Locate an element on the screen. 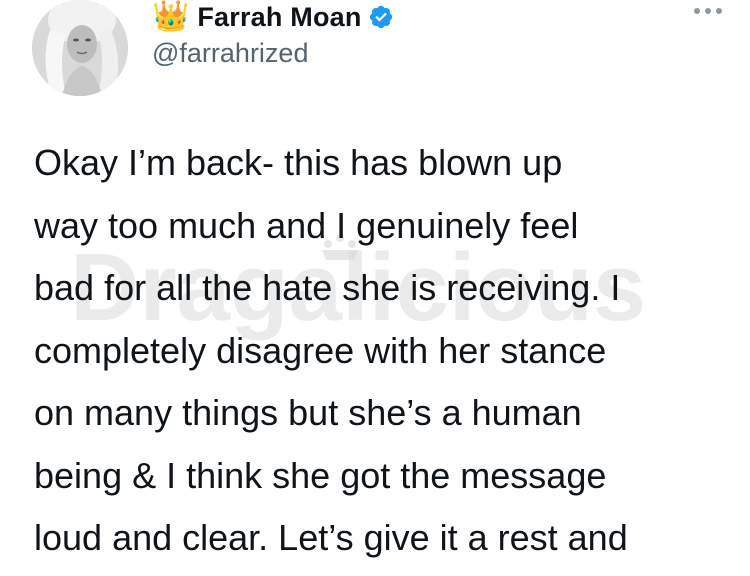 The image size is (750, 576). profile-photo is located at coordinates (80, 48).